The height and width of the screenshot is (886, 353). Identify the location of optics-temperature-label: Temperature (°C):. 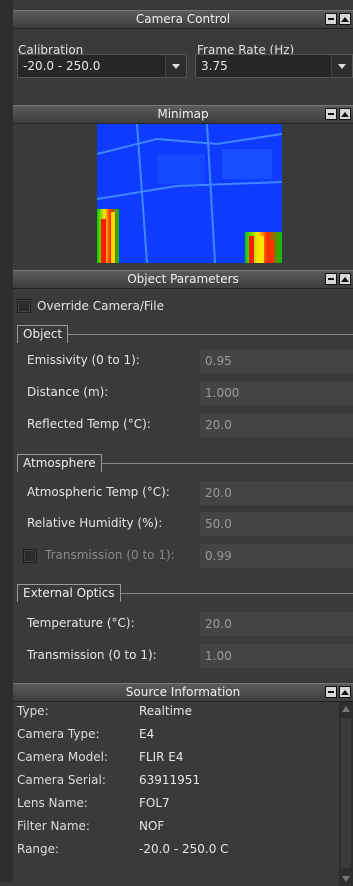
(81, 623).